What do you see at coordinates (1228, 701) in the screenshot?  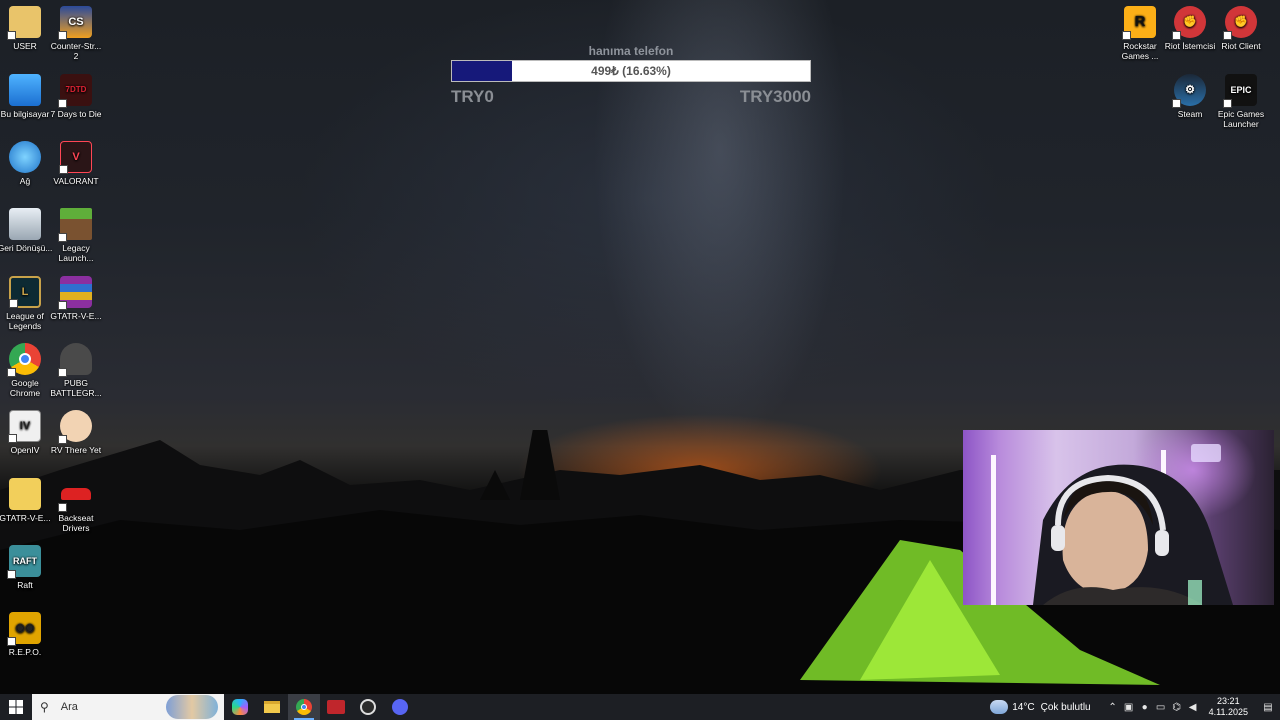 I see `clock-time: 23:21` at bounding box center [1228, 701].